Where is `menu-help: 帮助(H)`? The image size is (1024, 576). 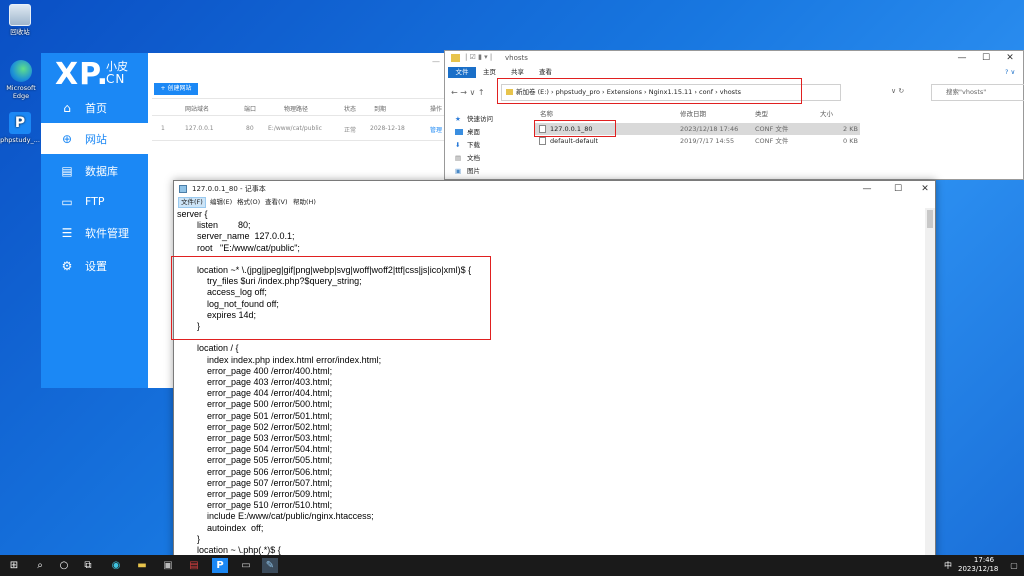 menu-help: 帮助(H) is located at coordinates (304, 202).